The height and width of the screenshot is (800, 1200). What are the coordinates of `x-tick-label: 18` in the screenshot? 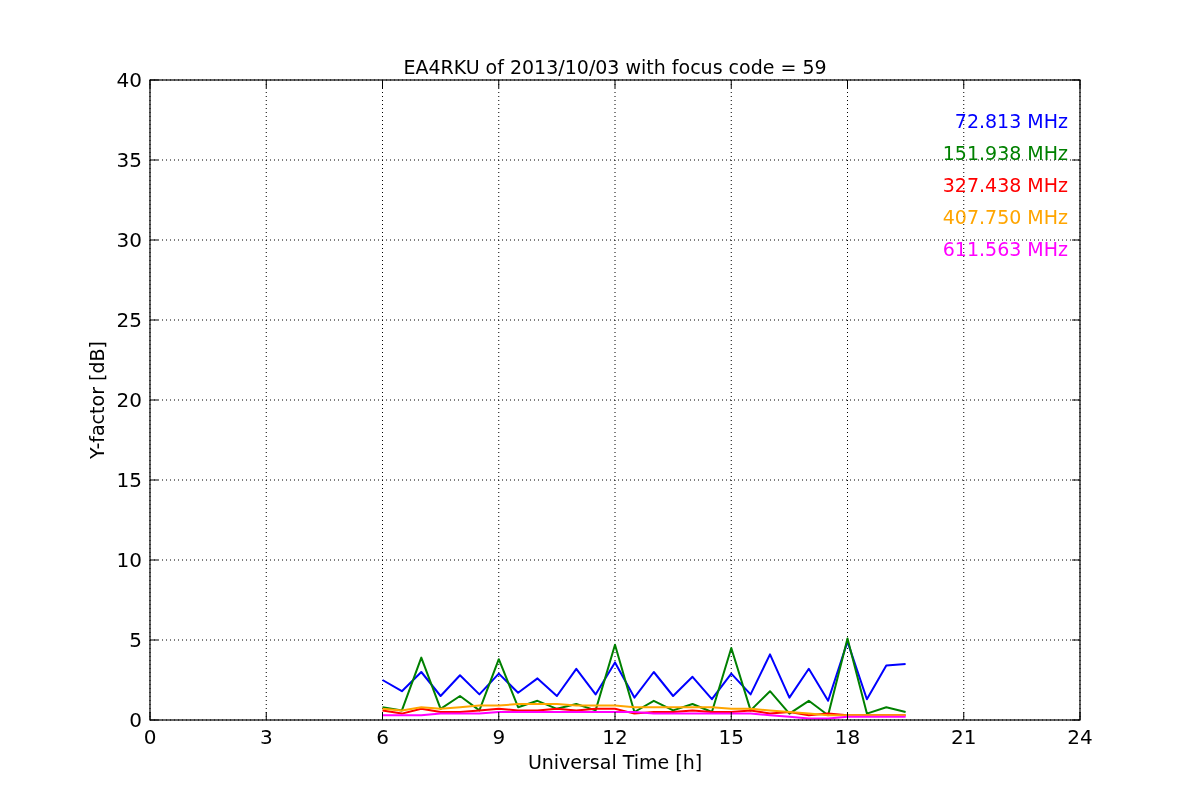 It's located at (847, 737).